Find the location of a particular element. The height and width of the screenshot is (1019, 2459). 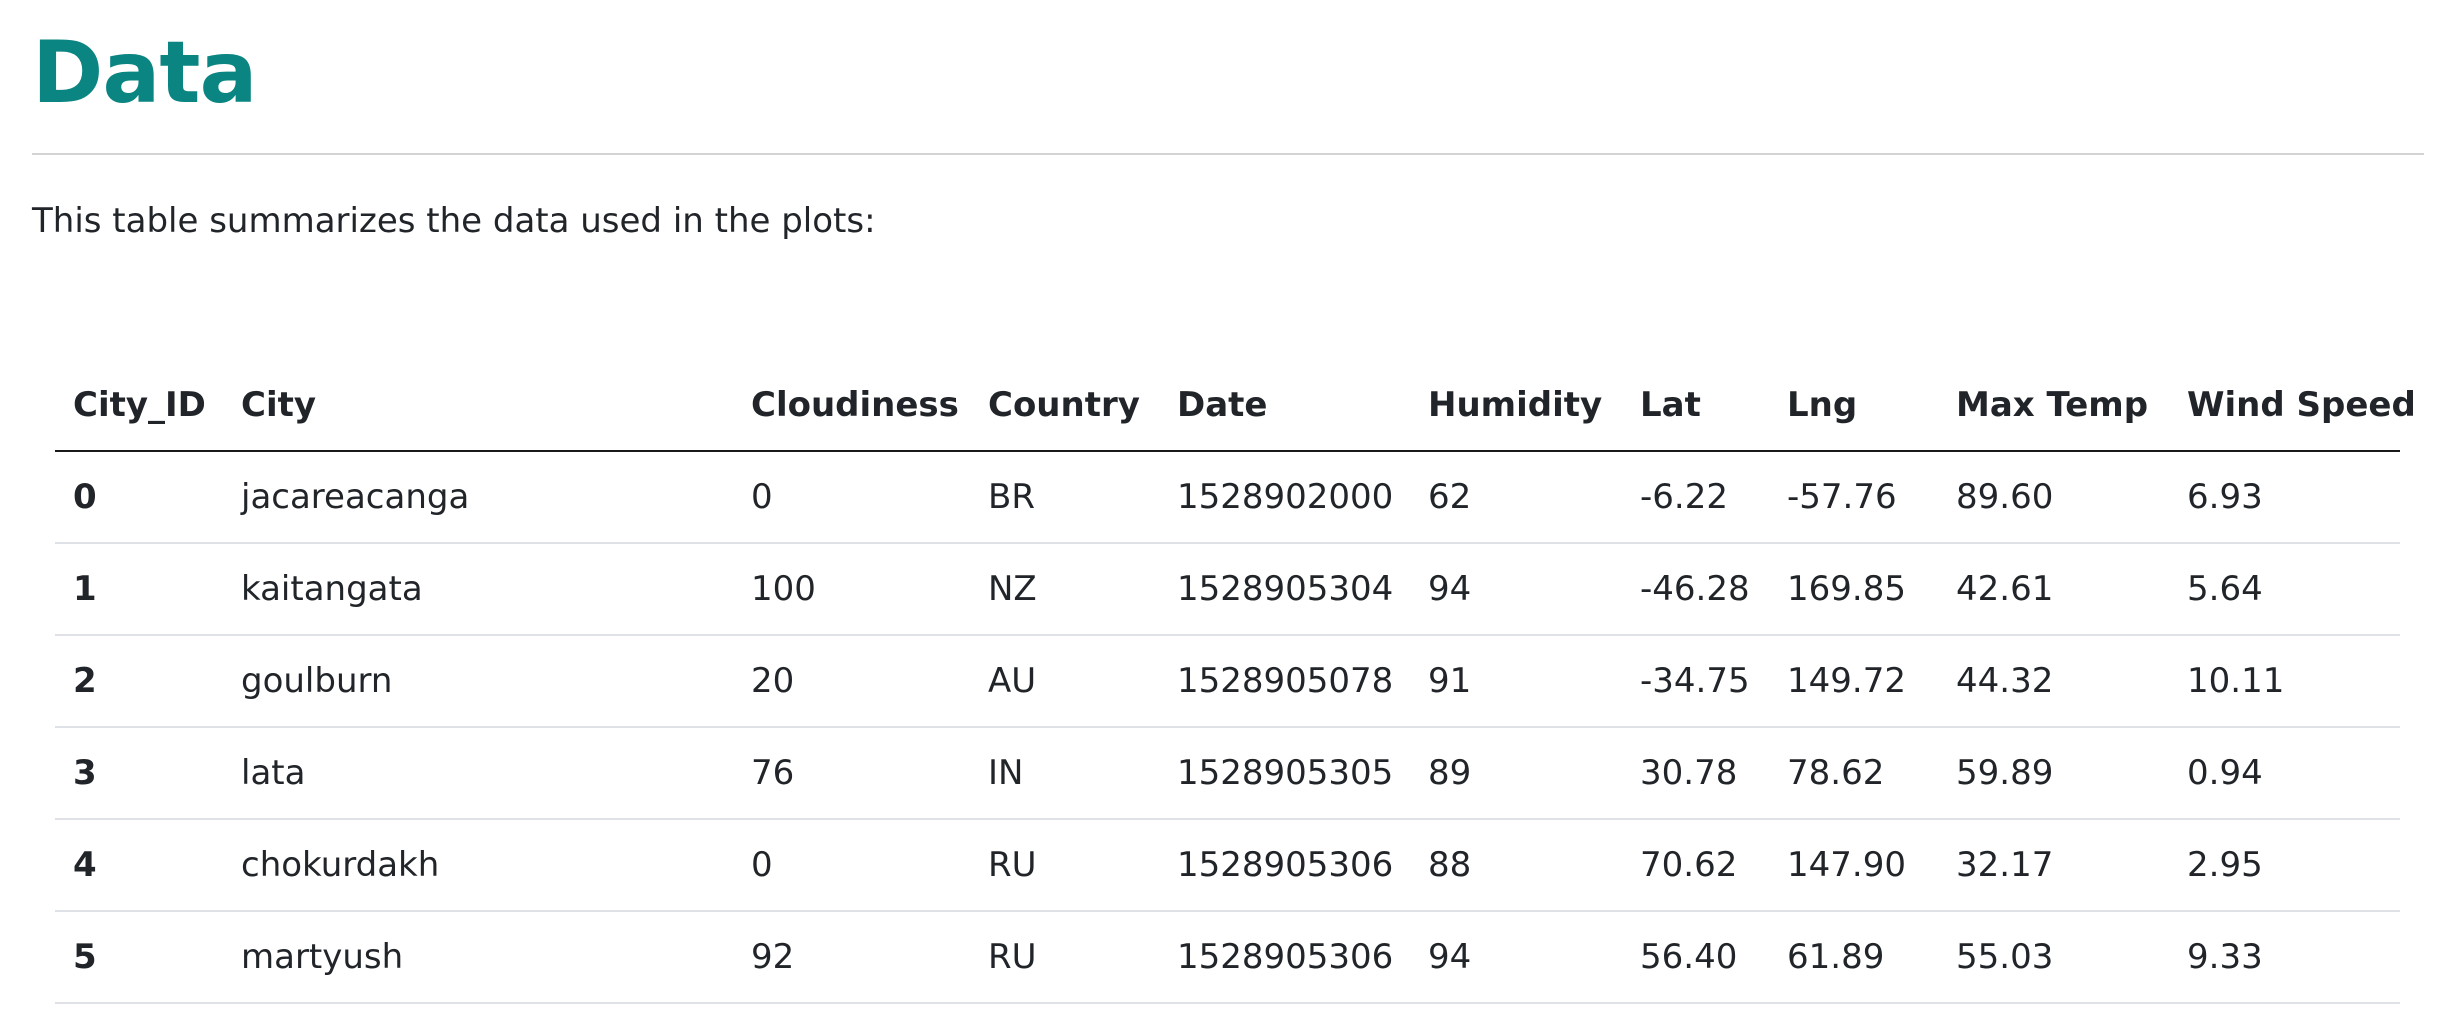

cell-cloudiness: 92 is located at coordinates (851, 957).